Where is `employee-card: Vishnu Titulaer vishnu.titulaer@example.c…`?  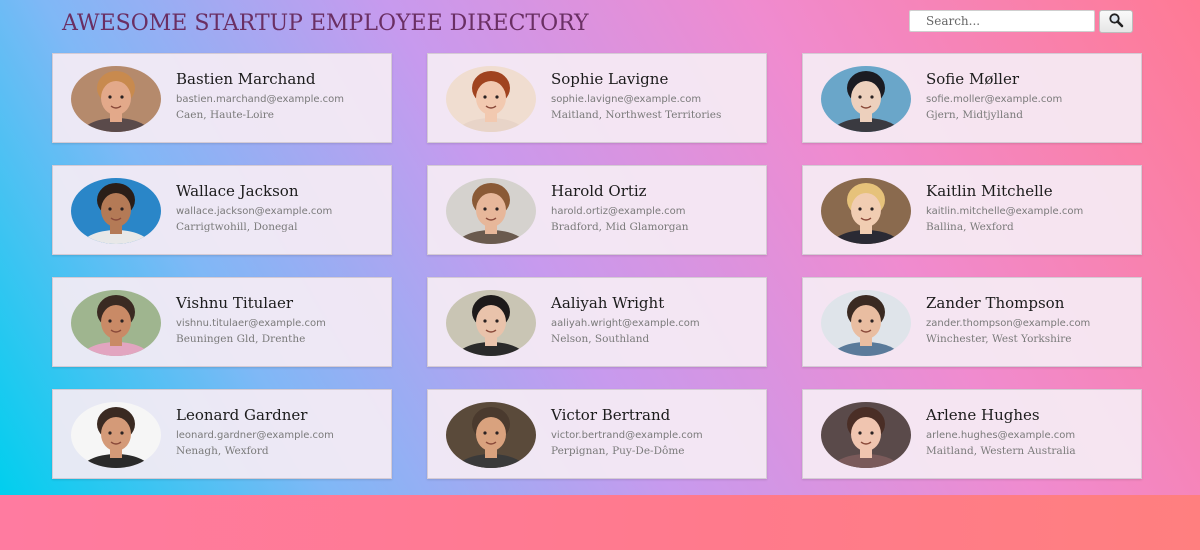
employee-card: Vishnu Titulaer vishnu.titulaer@example.c… is located at coordinates (222, 322).